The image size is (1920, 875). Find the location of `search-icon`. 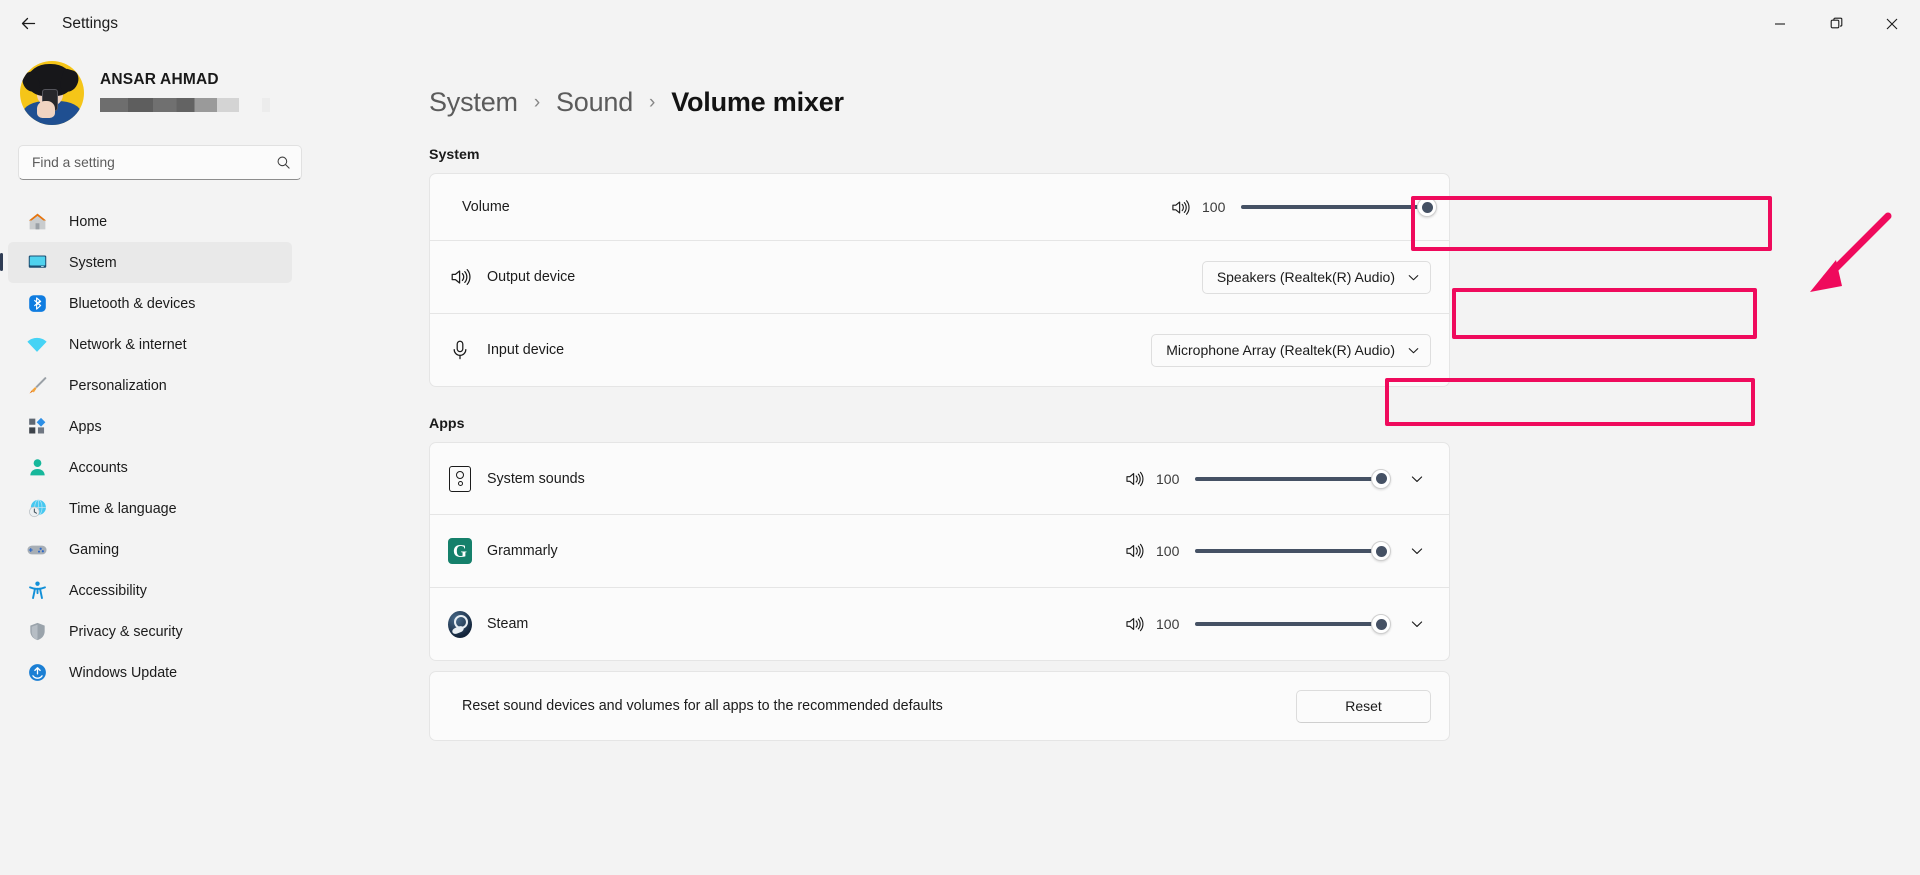

search-icon is located at coordinates (283, 162).